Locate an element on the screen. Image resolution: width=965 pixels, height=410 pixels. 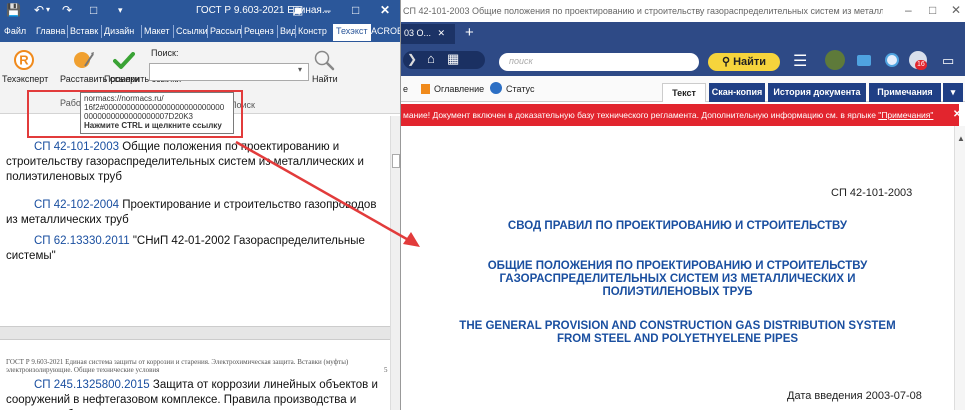
folder-icon is located at coordinates (864, 60).